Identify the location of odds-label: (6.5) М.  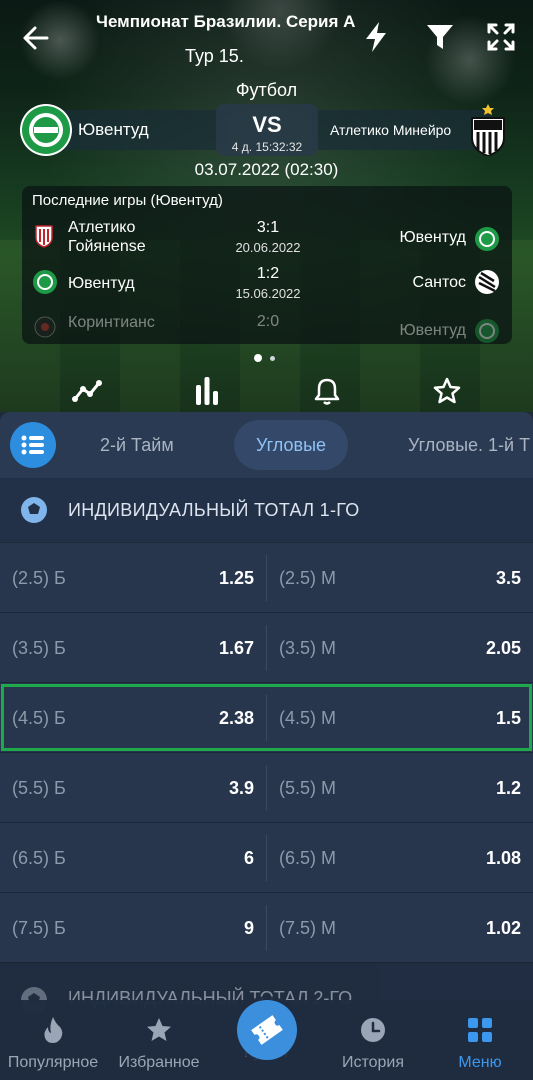
(308, 857).